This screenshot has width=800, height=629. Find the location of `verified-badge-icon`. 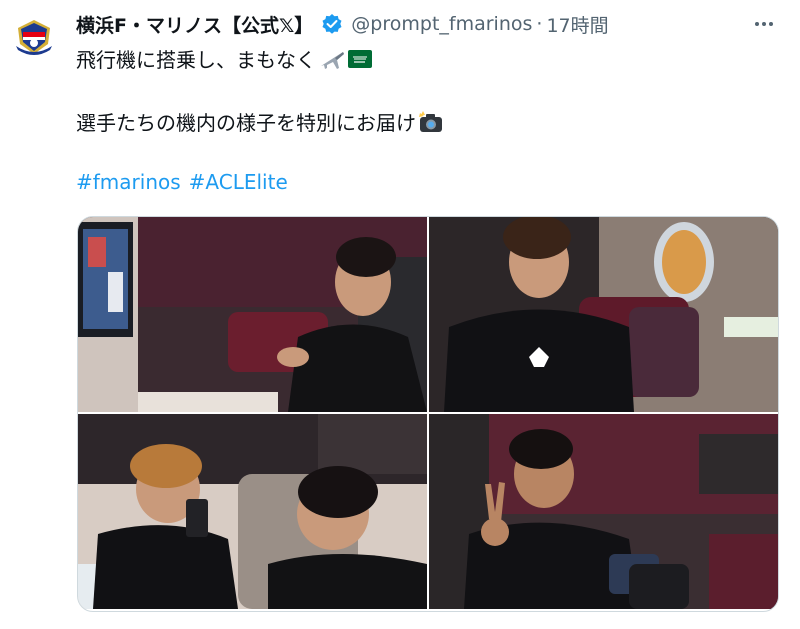

verified-badge-icon is located at coordinates (332, 24).